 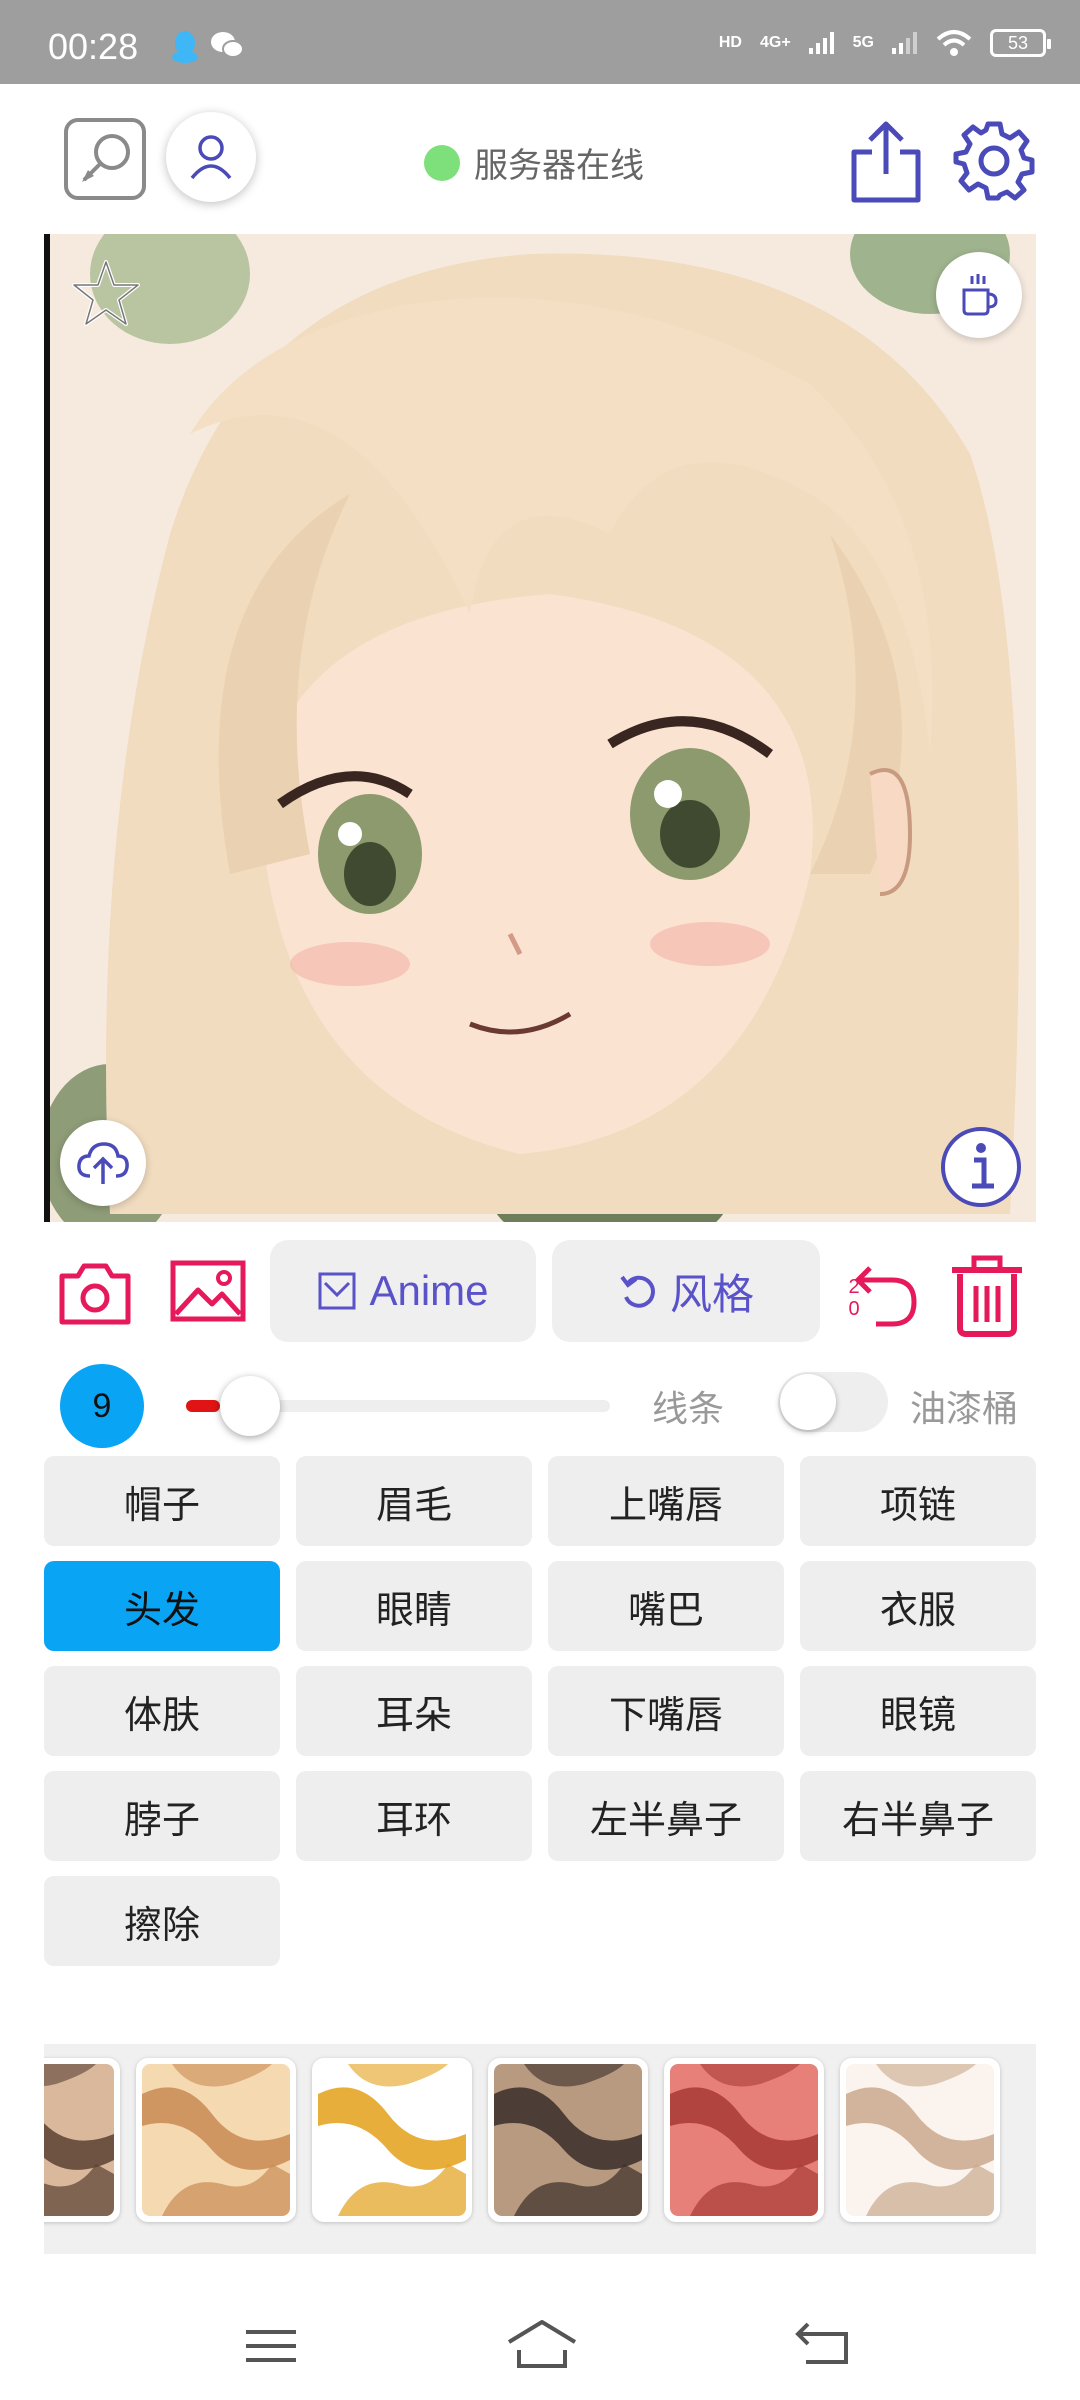 What do you see at coordinates (821, 2343) in the screenshot?
I see `back-icon` at bounding box center [821, 2343].